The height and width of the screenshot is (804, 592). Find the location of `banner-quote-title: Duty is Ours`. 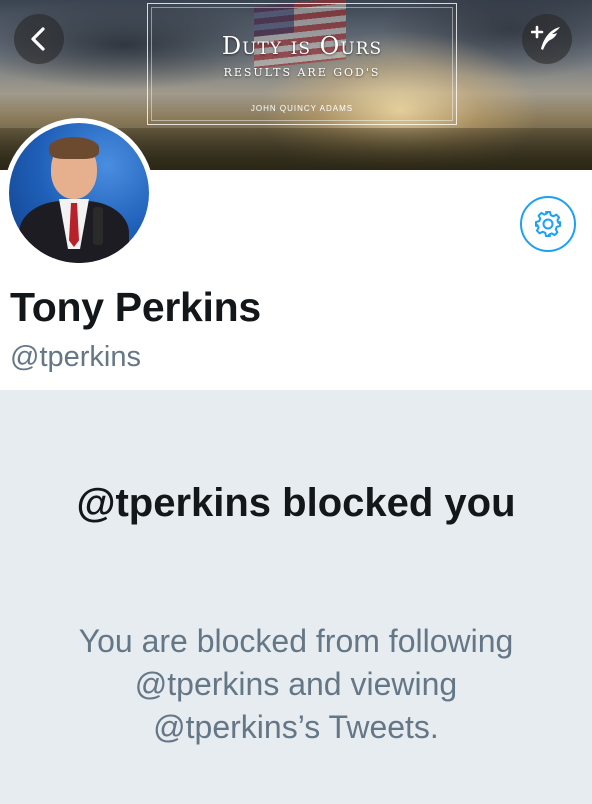

banner-quote-title: Duty is Ours is located at coordinates (302, 46).